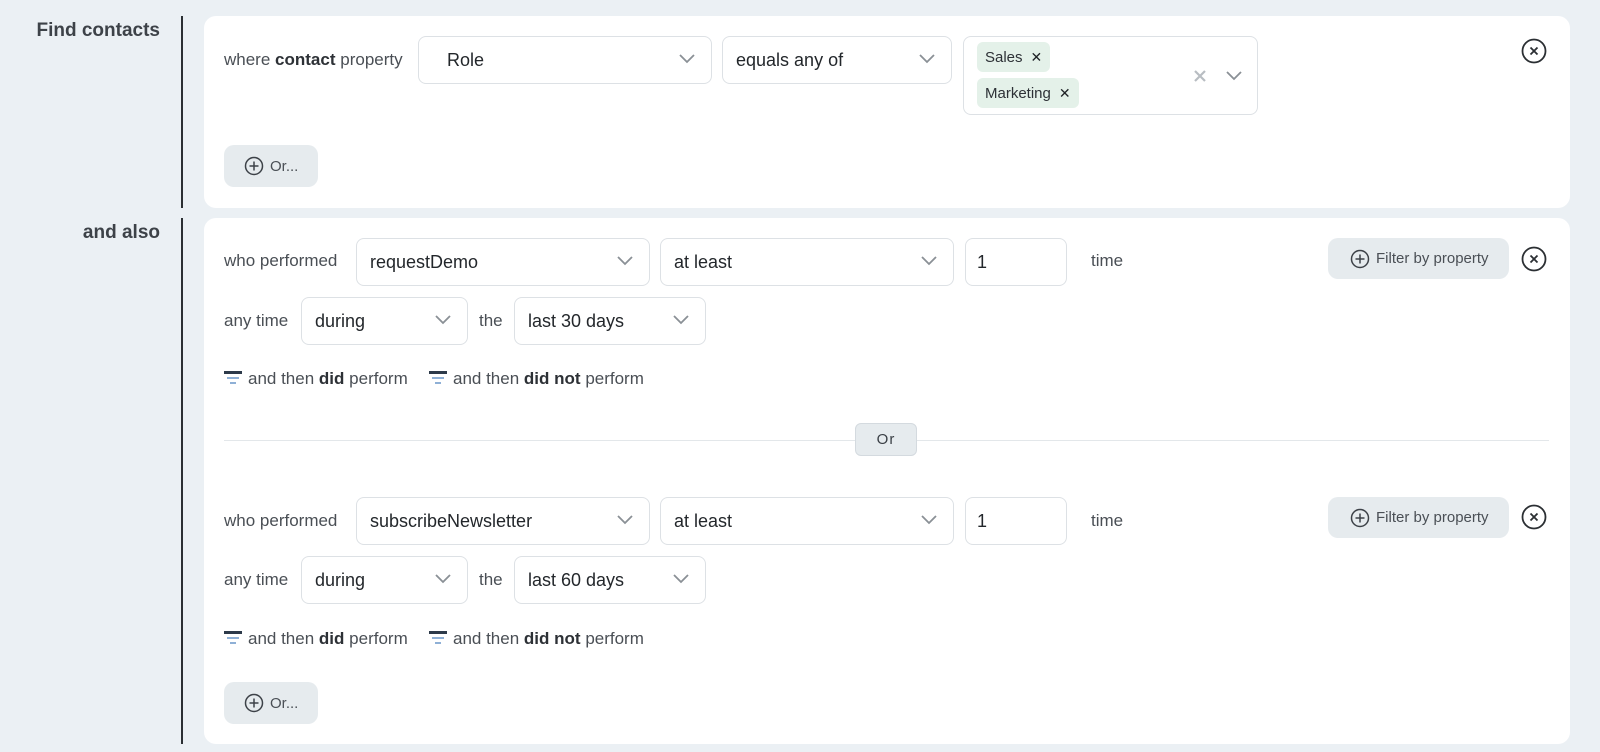 The height and width of the screenshot is (752, 1600). What do you see at coordinates (313, 59) in the screenshot?
I see `contact-condition-label: where contact property` at bounding box center [313, 59].